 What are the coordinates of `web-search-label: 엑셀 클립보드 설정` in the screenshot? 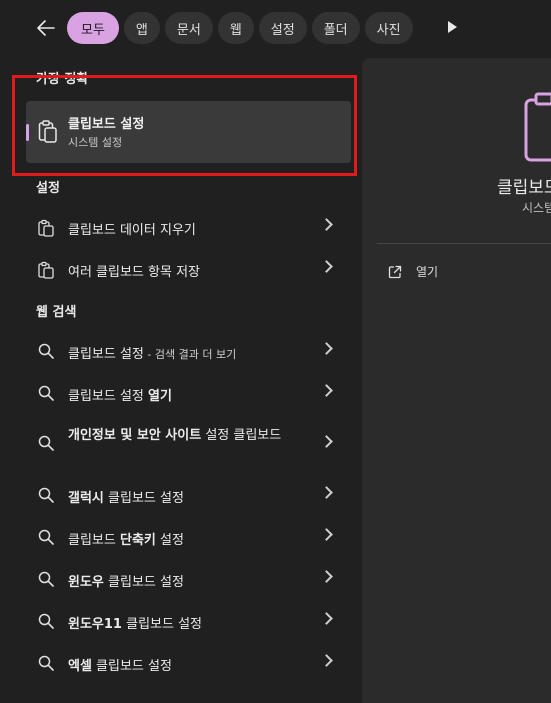 It's located at (120, 666).